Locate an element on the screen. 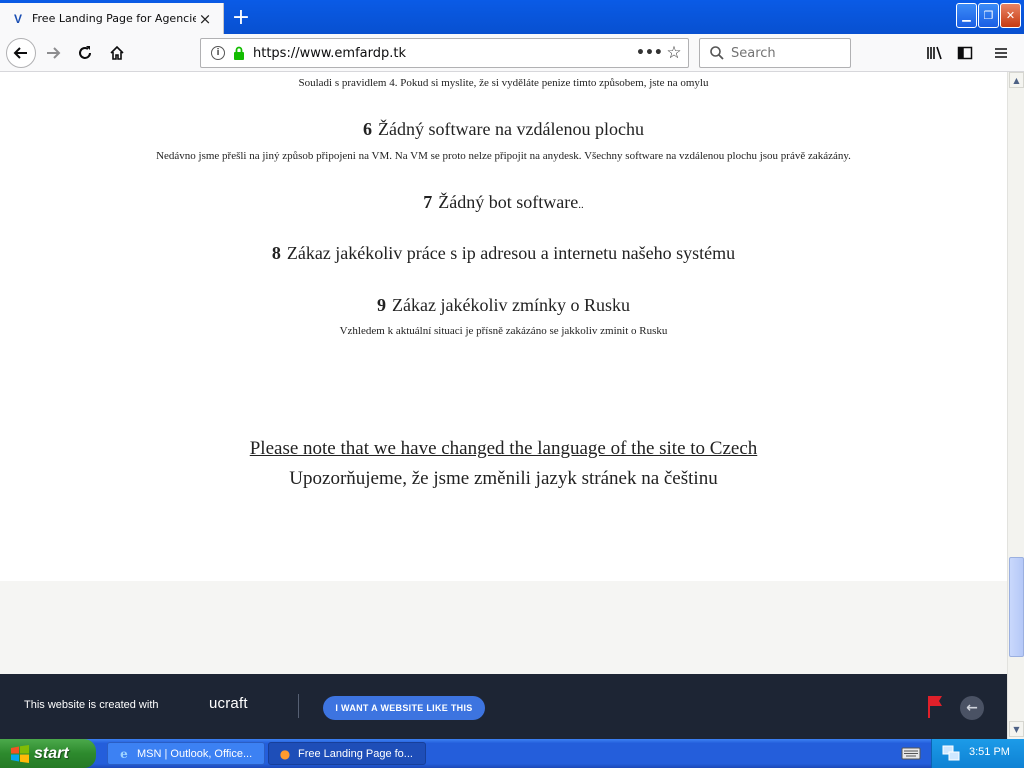 Image resolution: width=1024 pixels, height=768 pixels. lock-icon is located at coordinates (239, 53).